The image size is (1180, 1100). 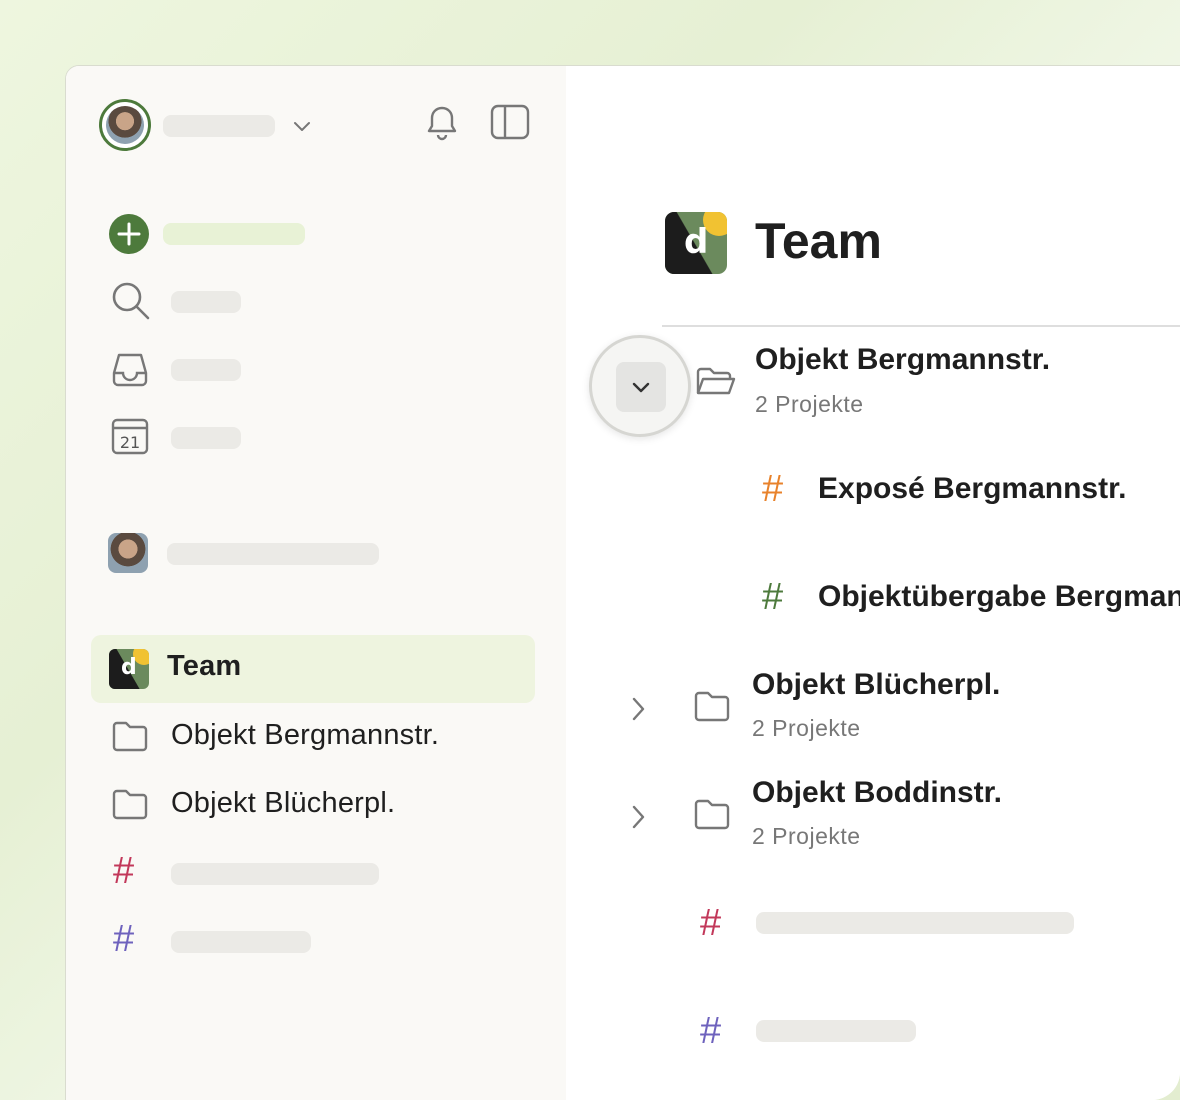 I want to click on sidebar-toggle-icon, so click(x=510, y=122).